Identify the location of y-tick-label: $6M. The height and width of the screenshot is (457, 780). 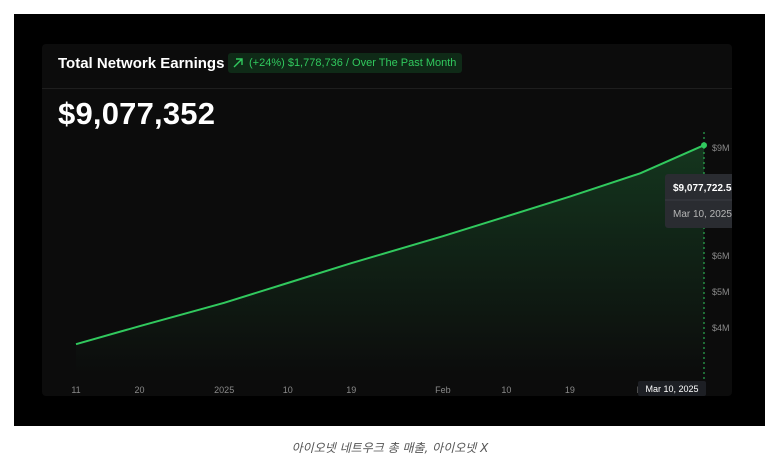
(721, 256).